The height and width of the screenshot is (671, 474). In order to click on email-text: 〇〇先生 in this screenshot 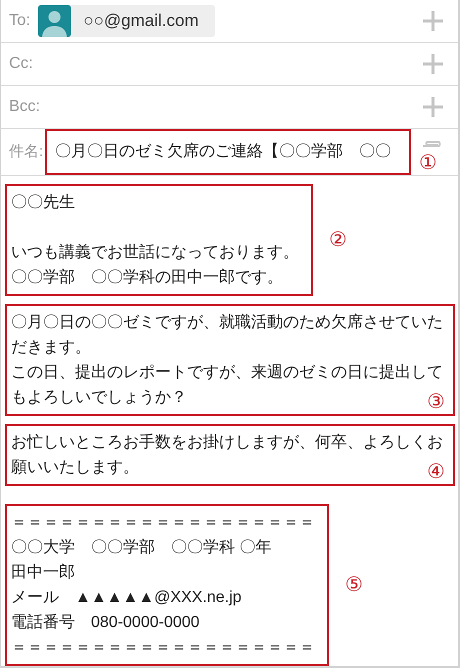, I will do `click(43, 202)`.